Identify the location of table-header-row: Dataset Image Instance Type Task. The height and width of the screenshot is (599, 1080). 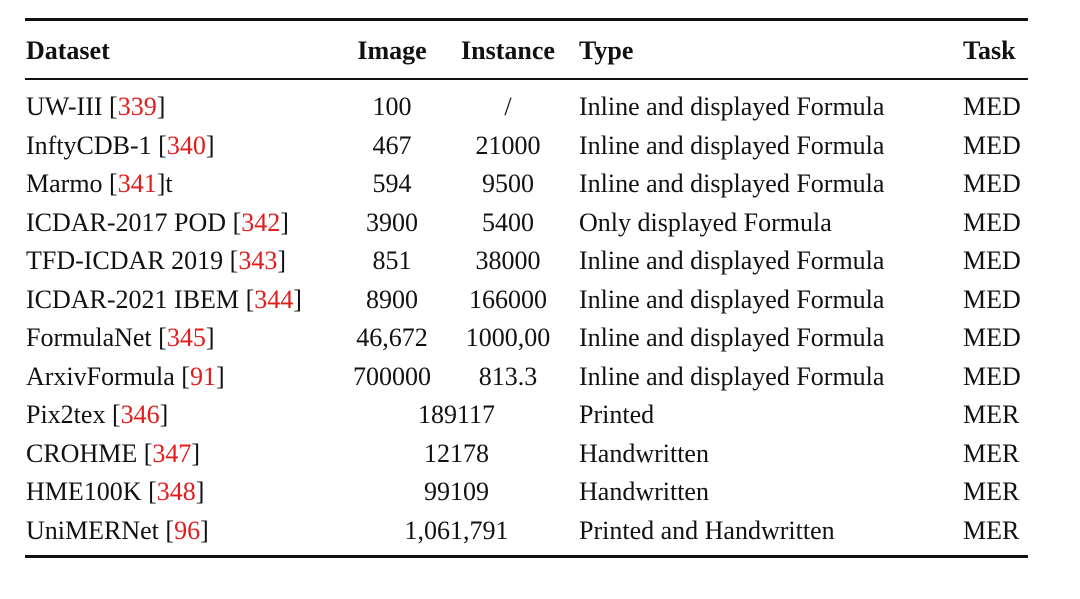
(540, 51).